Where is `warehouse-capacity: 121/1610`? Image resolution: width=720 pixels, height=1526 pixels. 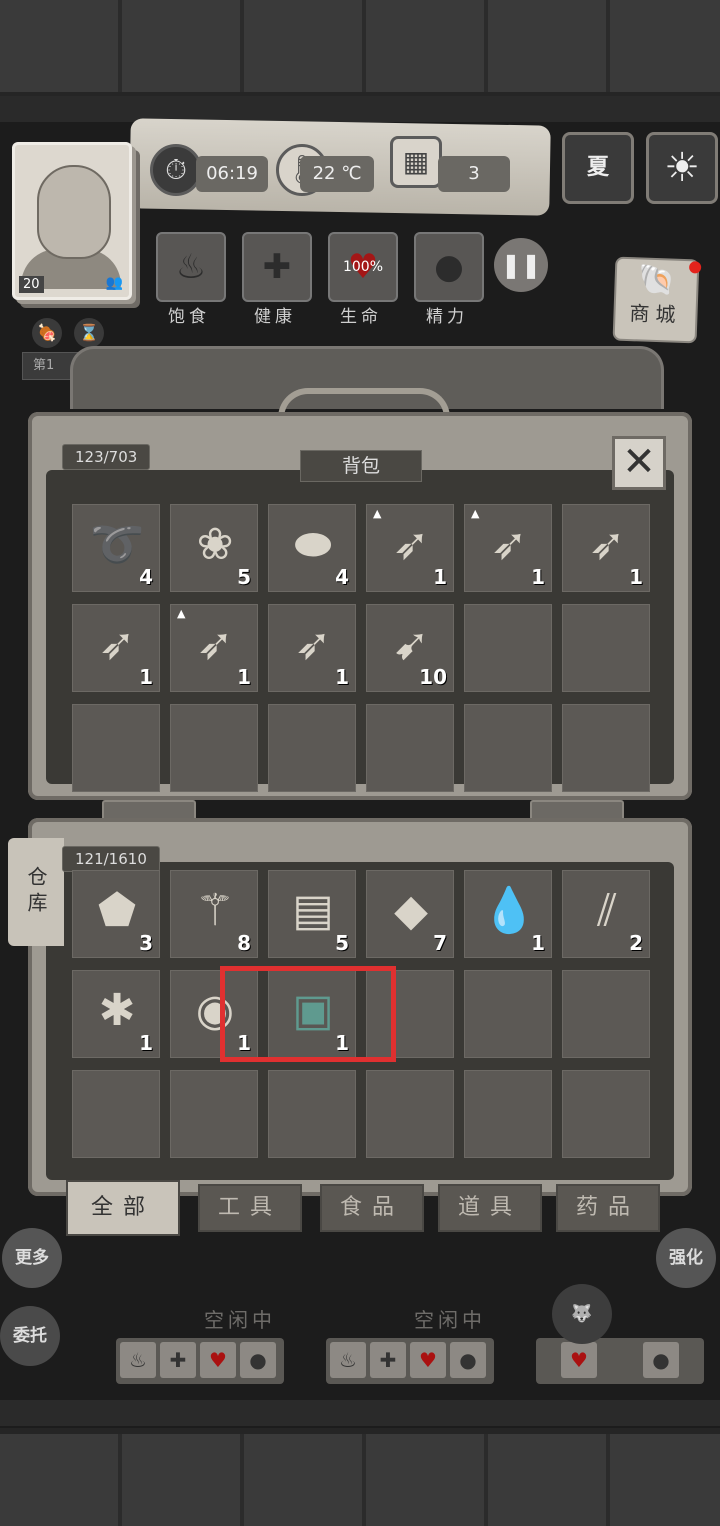
warehouse-capacity: 121/1610 is located at coordinates (111, 859).